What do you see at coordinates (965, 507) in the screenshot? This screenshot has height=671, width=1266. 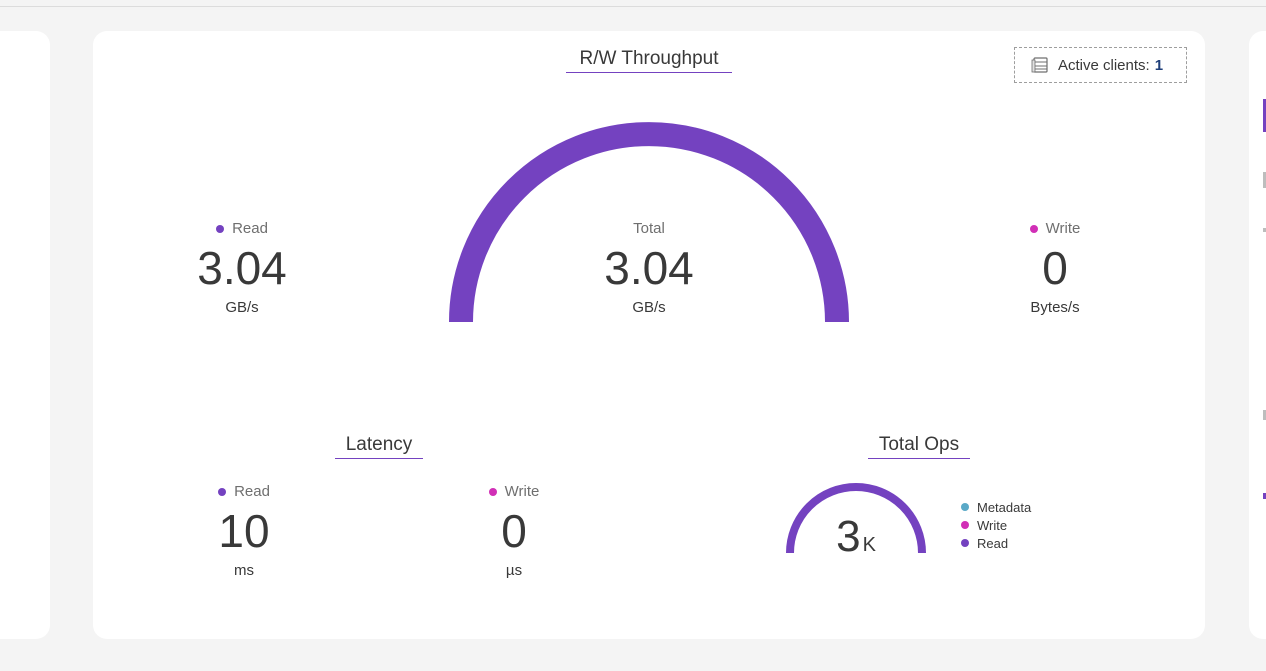 I see `metadata-dot` at bounding box center [965, 507].